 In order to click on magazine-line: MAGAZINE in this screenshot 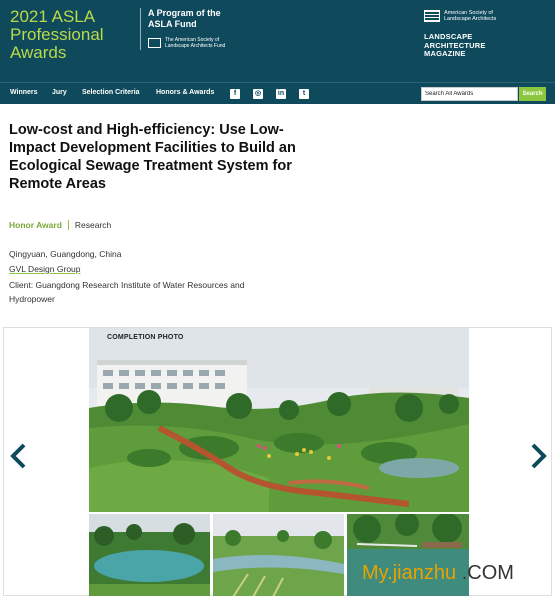, I will do `click(445, 53)`.